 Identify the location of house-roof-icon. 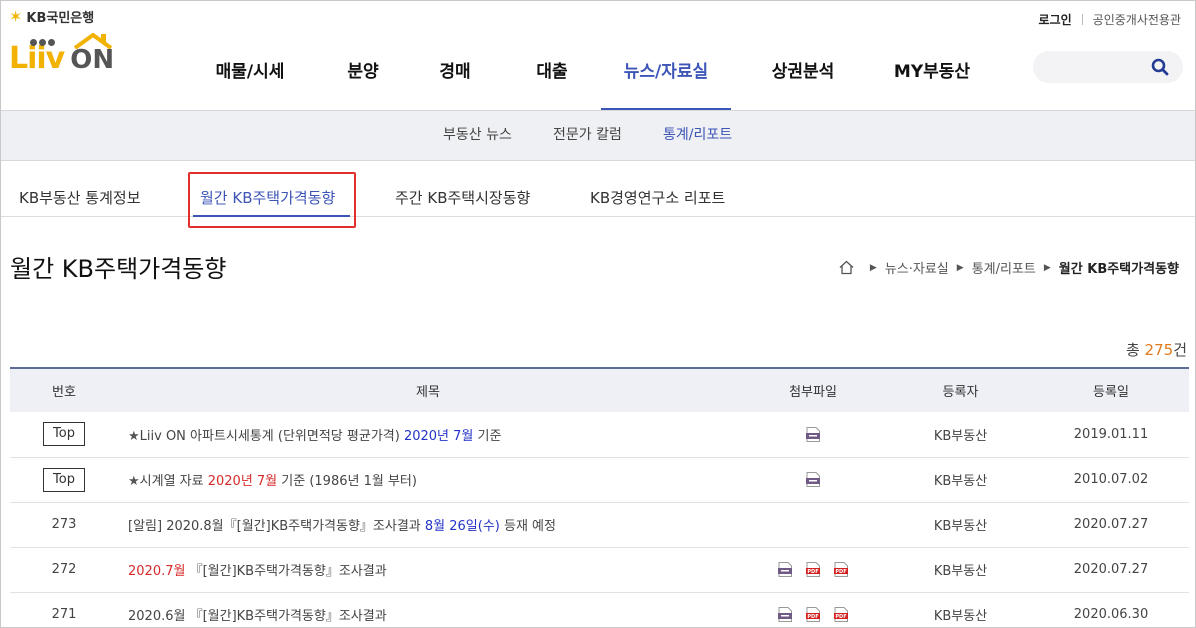
(93, 41).